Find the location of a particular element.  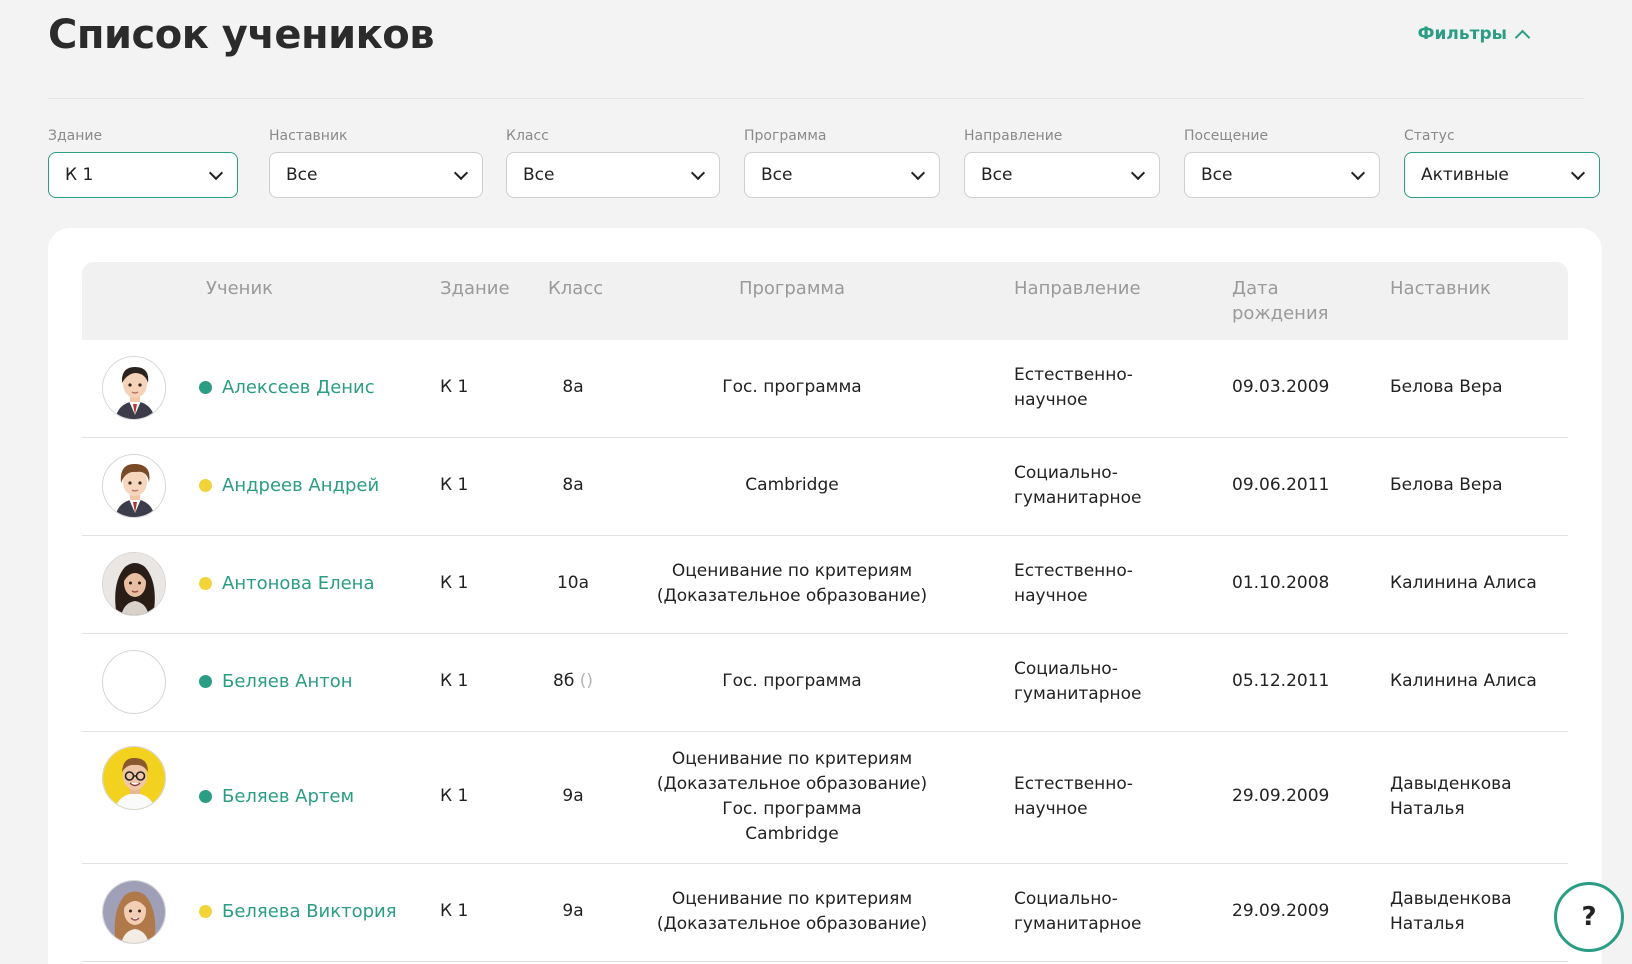

help-button: ? is located at coordinates (1589, 917).